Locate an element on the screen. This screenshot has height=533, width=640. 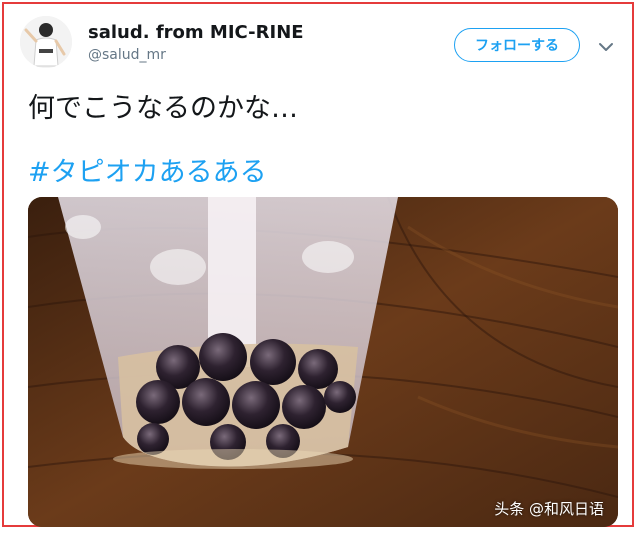
avatar-person-icon is located at coordinates (46, 42).